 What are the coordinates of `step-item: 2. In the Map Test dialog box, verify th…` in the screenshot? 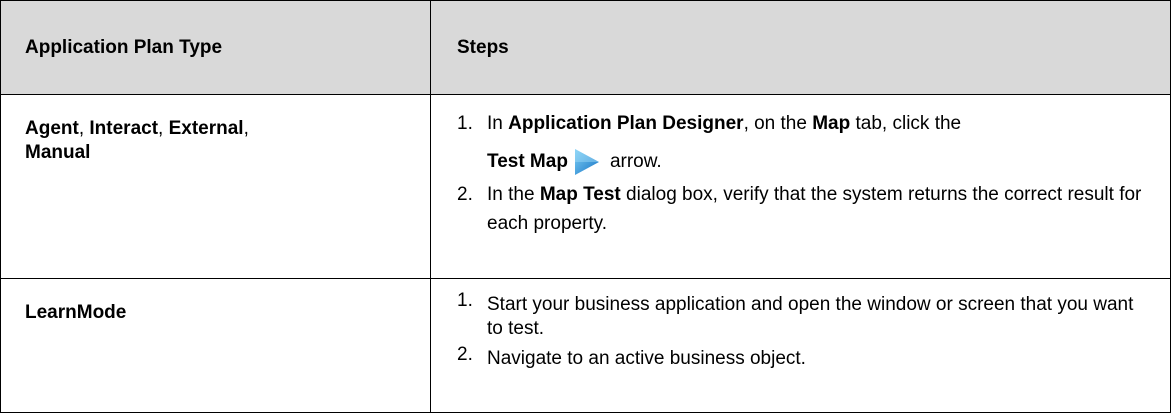 It's located at (803, 209).